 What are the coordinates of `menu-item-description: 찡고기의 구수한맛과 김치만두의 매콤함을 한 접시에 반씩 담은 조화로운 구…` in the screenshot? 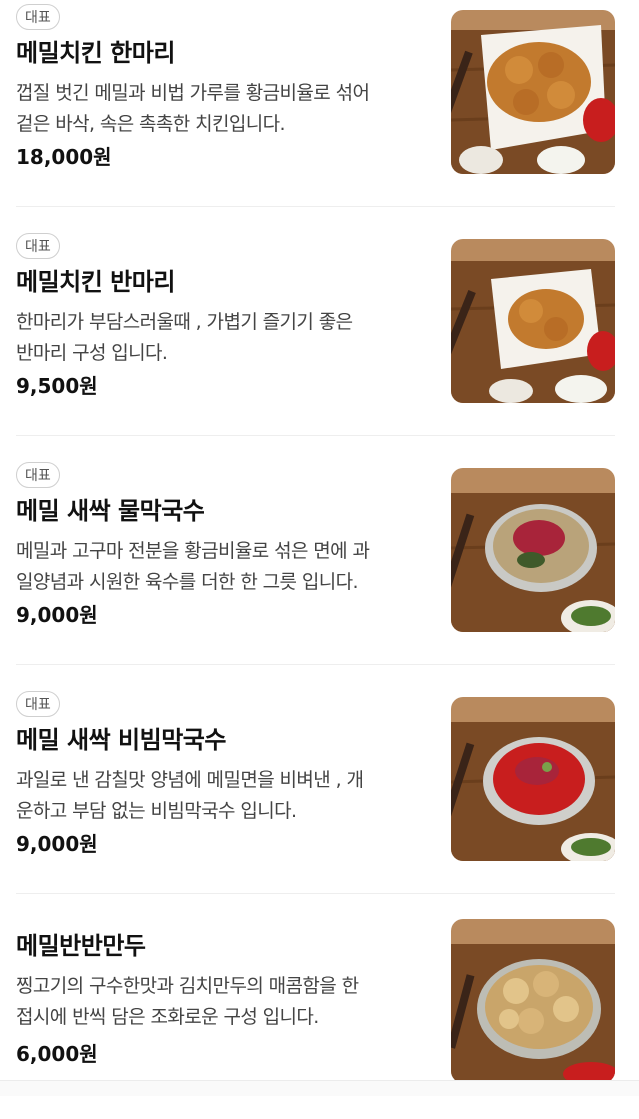 It's located at (225, 1002).